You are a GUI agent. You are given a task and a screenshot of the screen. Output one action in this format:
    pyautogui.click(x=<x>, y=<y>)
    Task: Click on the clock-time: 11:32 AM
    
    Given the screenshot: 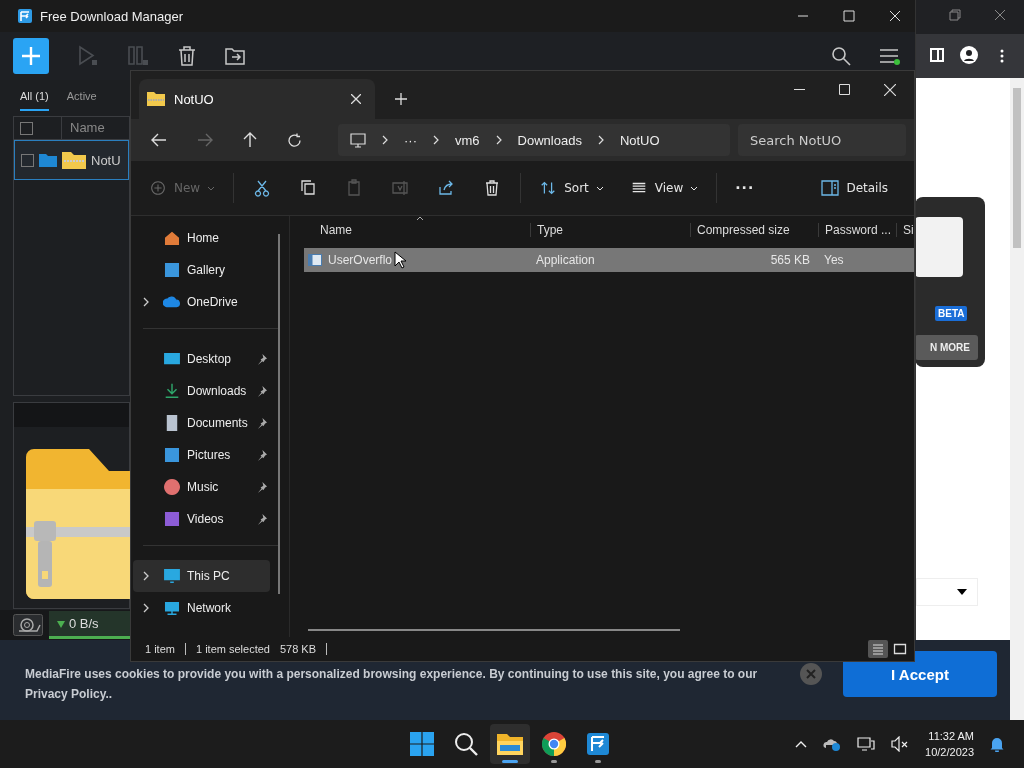 What is the action you would take?
    pyautogui.click(x=951, y=736)
    